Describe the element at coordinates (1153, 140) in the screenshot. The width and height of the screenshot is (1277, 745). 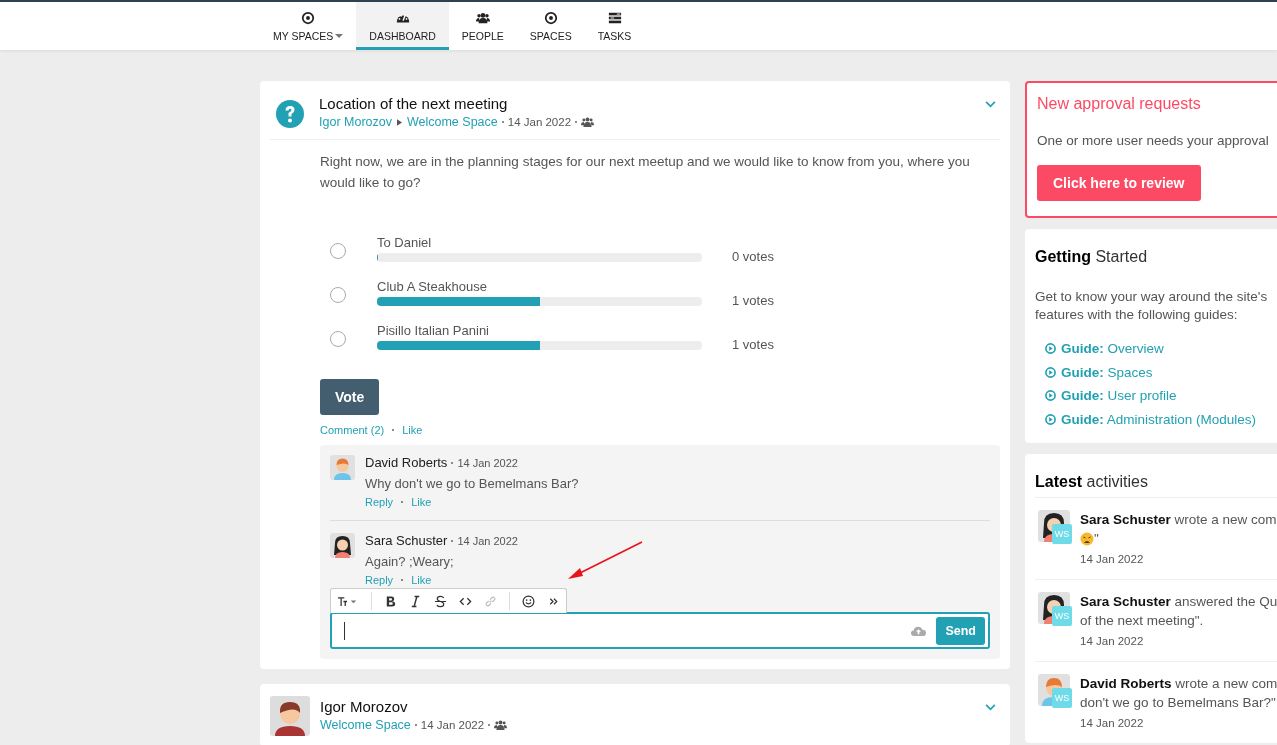
I see `panel-text: One or more user needs your approval` at that location.